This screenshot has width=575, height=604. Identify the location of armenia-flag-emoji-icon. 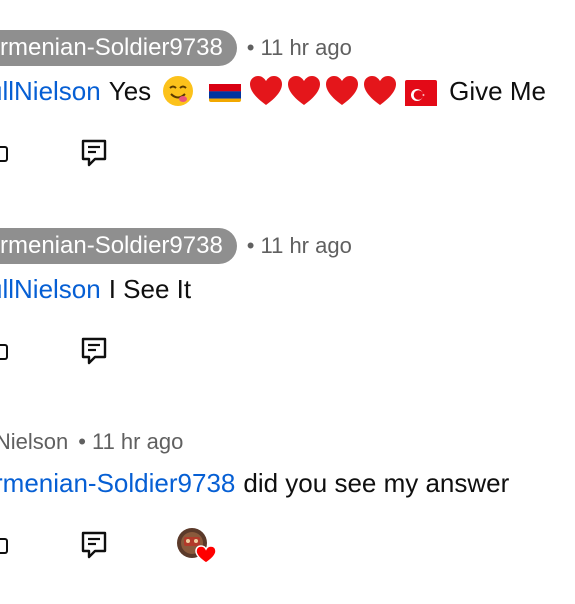
(225, 91).